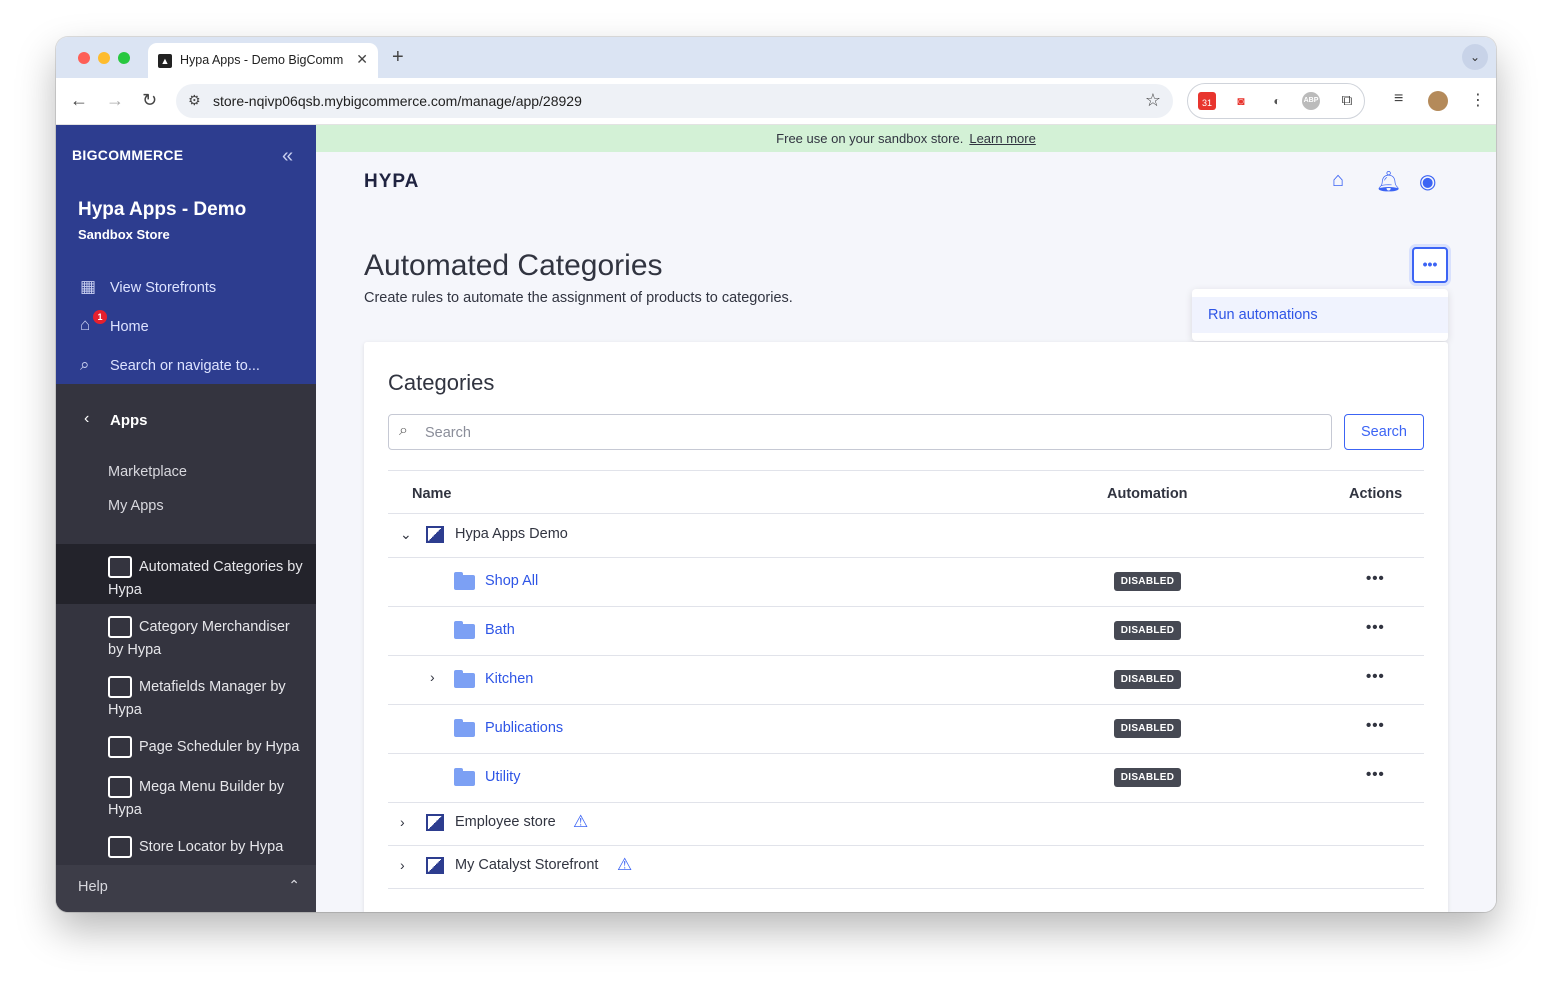  I want to click on search-placeholder: Search, so click(448, 433).